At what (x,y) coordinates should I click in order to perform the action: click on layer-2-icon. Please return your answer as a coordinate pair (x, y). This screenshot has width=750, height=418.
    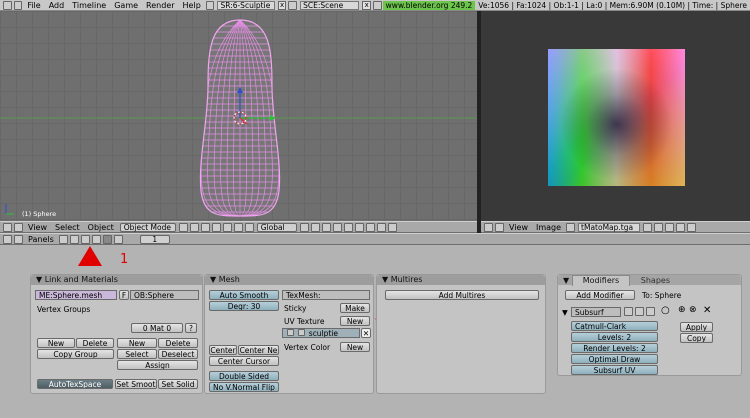
    Looking at the image, I should click on (315, 227).